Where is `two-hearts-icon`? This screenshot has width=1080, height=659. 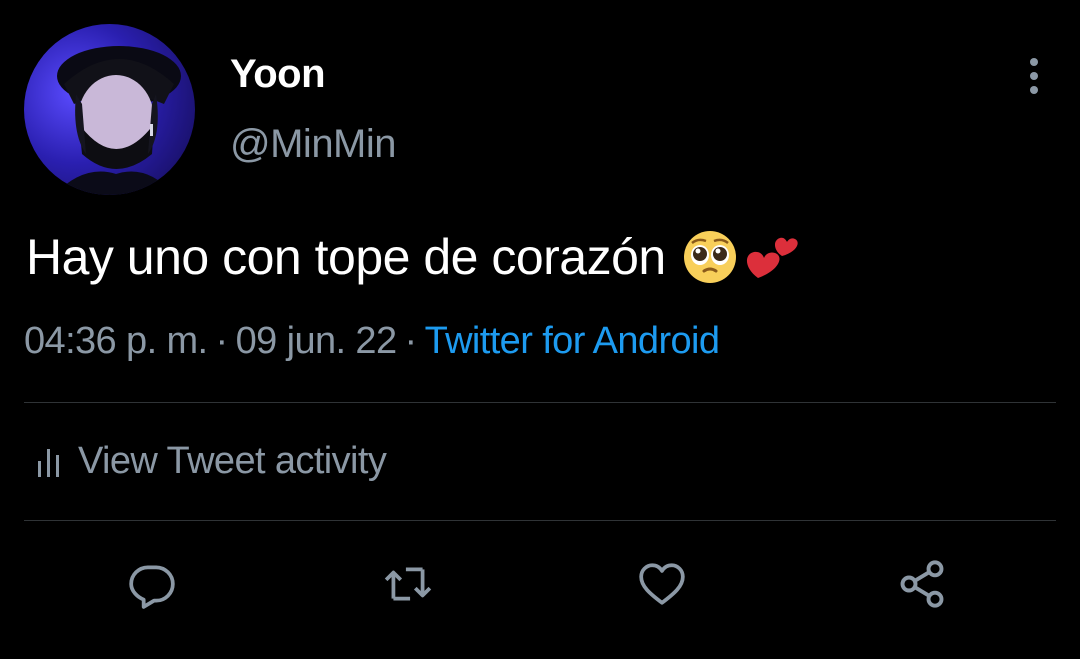
two-hearts-icon is located at coordinates (771, 257).